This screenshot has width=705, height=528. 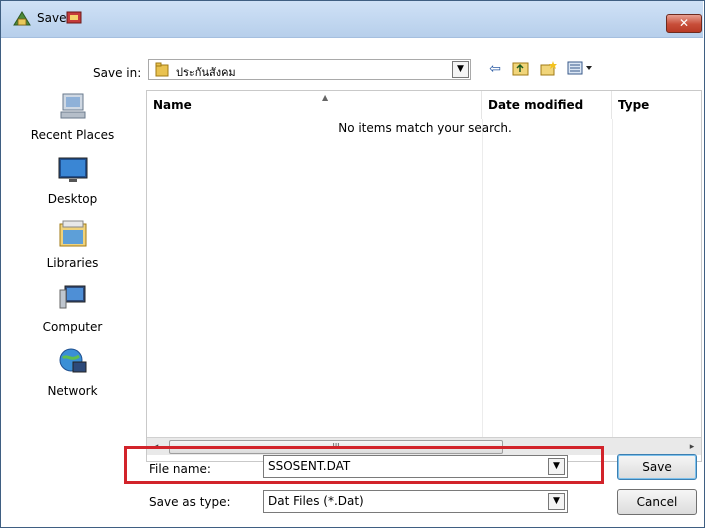 What do you see at coordinates (73, 360) in the screenshot?
I see `network-icon` at bounding box center [73, 360].